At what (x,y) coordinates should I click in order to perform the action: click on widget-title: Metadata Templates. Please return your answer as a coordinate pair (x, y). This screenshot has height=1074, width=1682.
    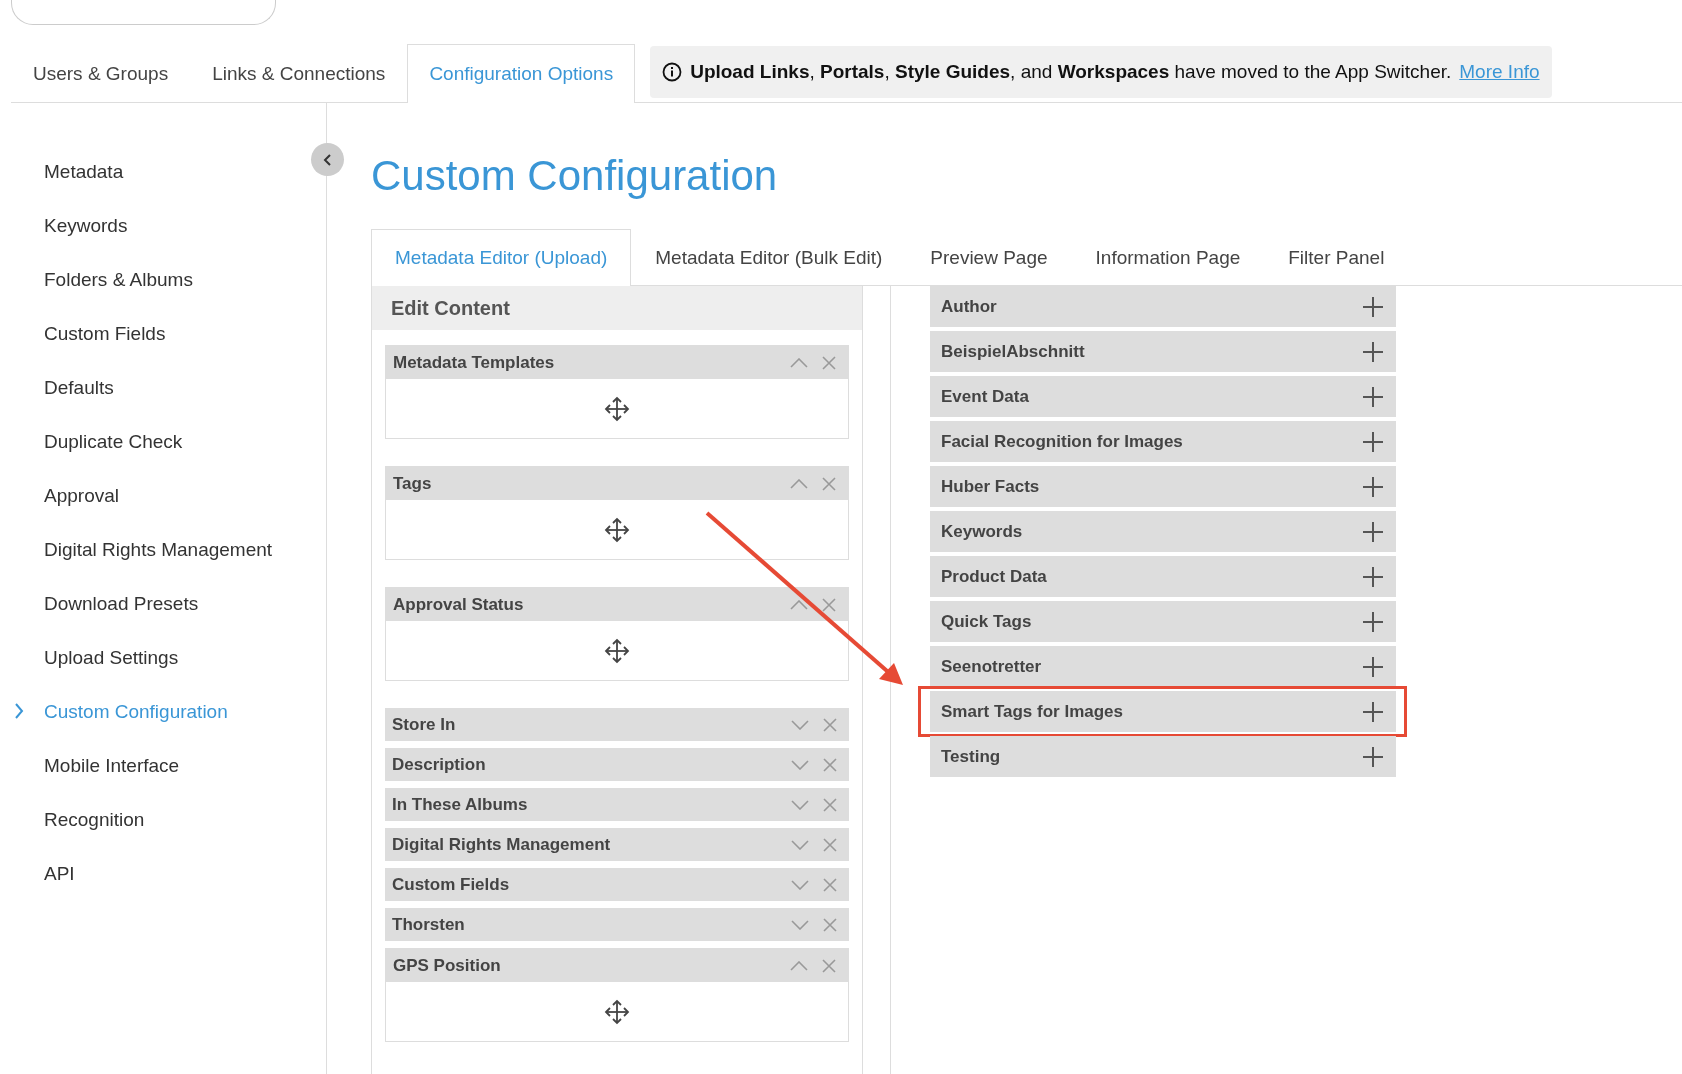
    Looking at the image, I should click on (474, 362).